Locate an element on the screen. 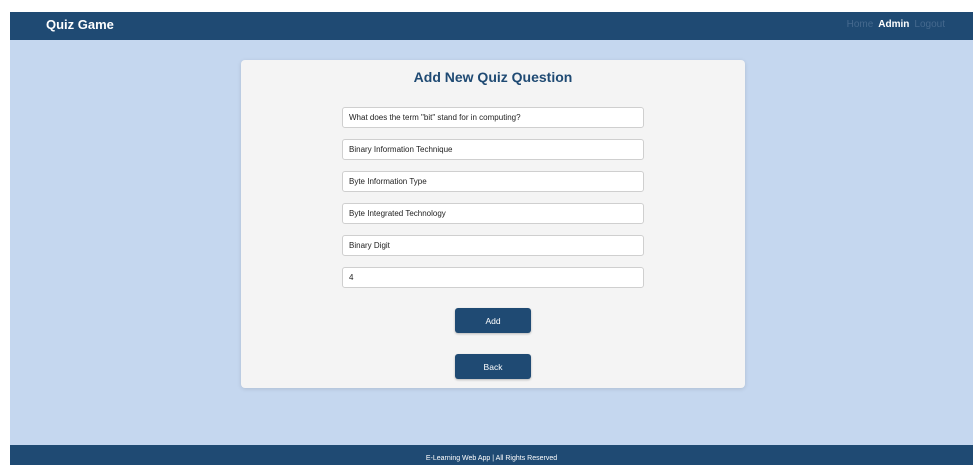  correct-answer-input is located at coordinates (493, 277).